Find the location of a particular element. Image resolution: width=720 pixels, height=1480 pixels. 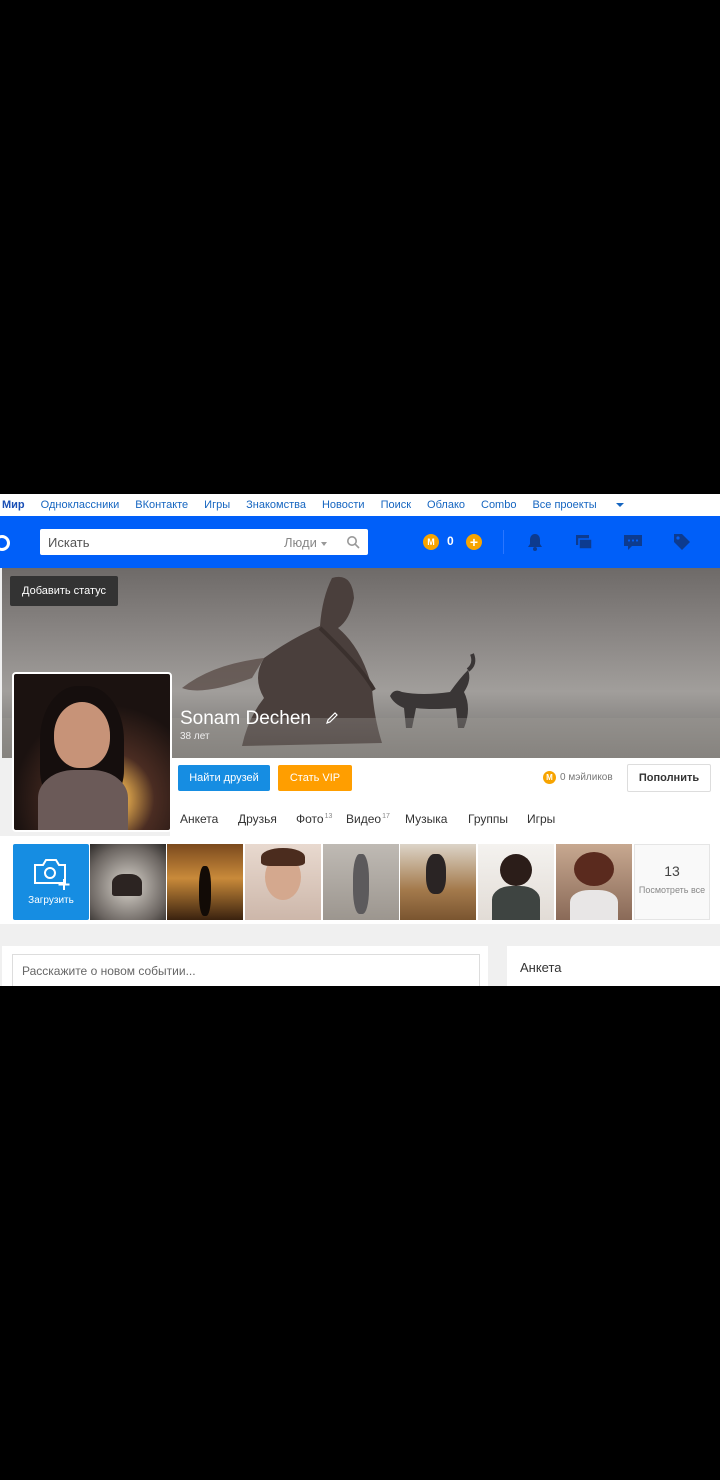

find-friends-button: Найти друзей is located at coordinates (224, 778).